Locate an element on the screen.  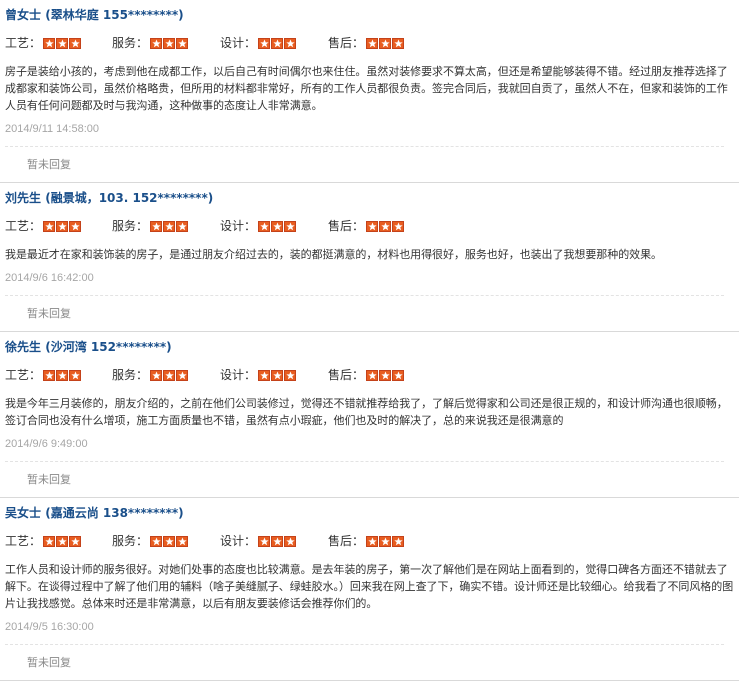
review-time: 2014/9/6 16:42:00 is located at coordinates (49, 278).